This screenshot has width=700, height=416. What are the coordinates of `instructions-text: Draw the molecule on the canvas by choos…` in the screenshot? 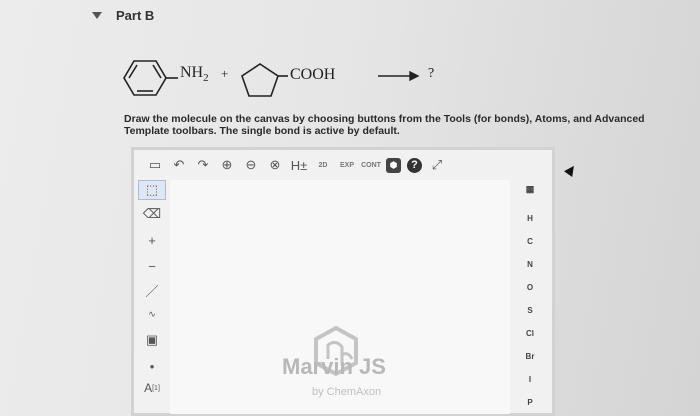 It's located at (384, 125).